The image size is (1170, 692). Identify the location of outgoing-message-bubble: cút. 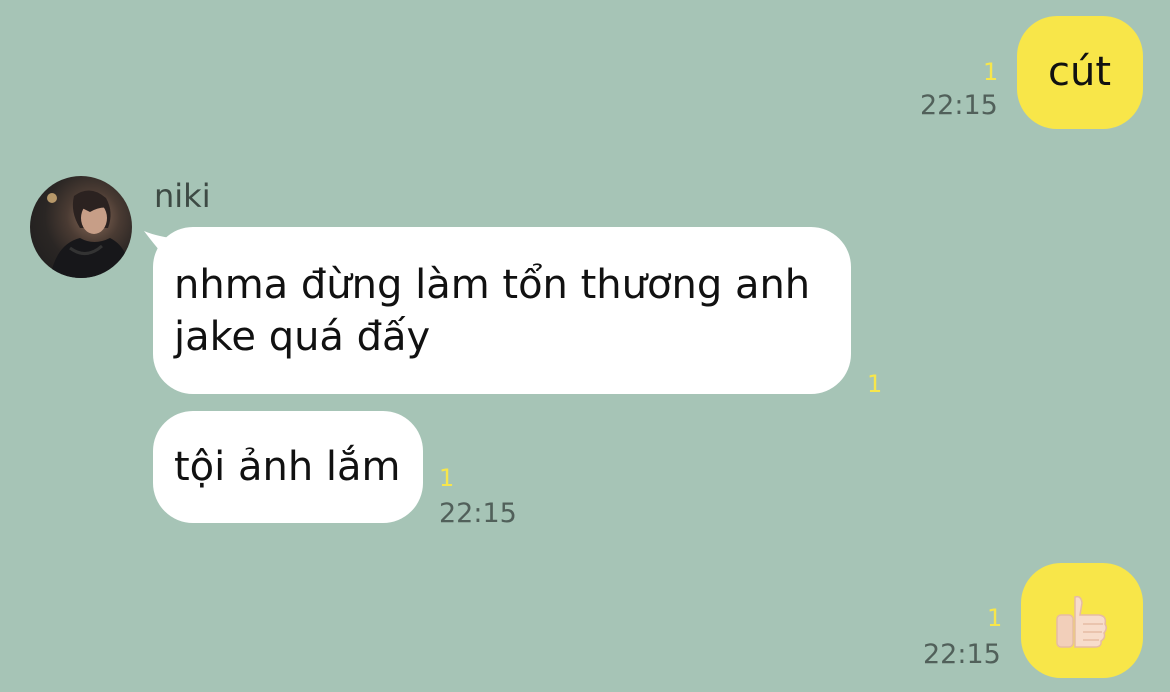
(1080, 72).